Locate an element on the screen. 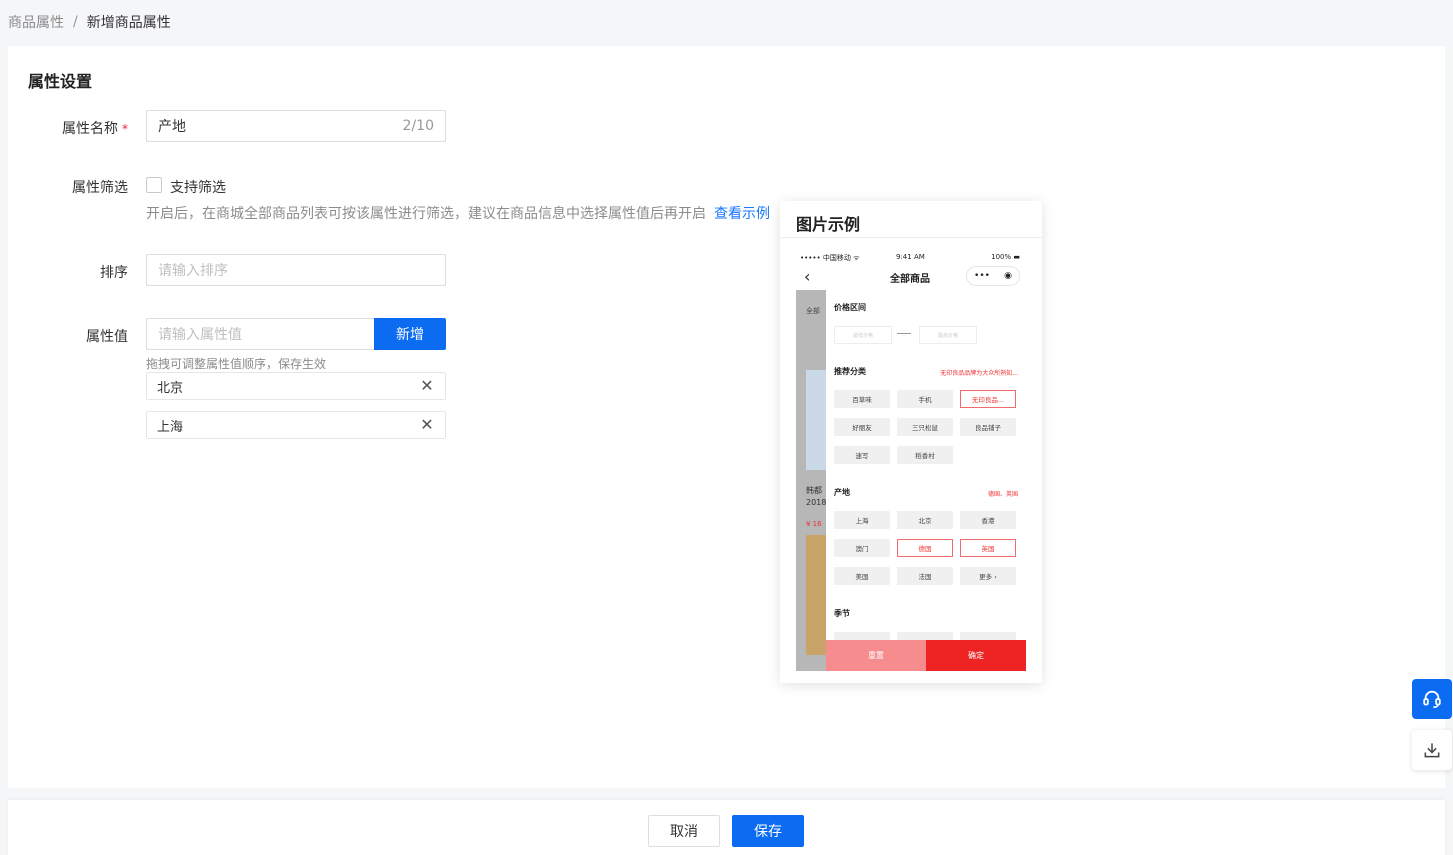 The image size is (1453, 855). background-list: 全部 韩都 2018 ¥ 16 is located at coordinates (811, 480).